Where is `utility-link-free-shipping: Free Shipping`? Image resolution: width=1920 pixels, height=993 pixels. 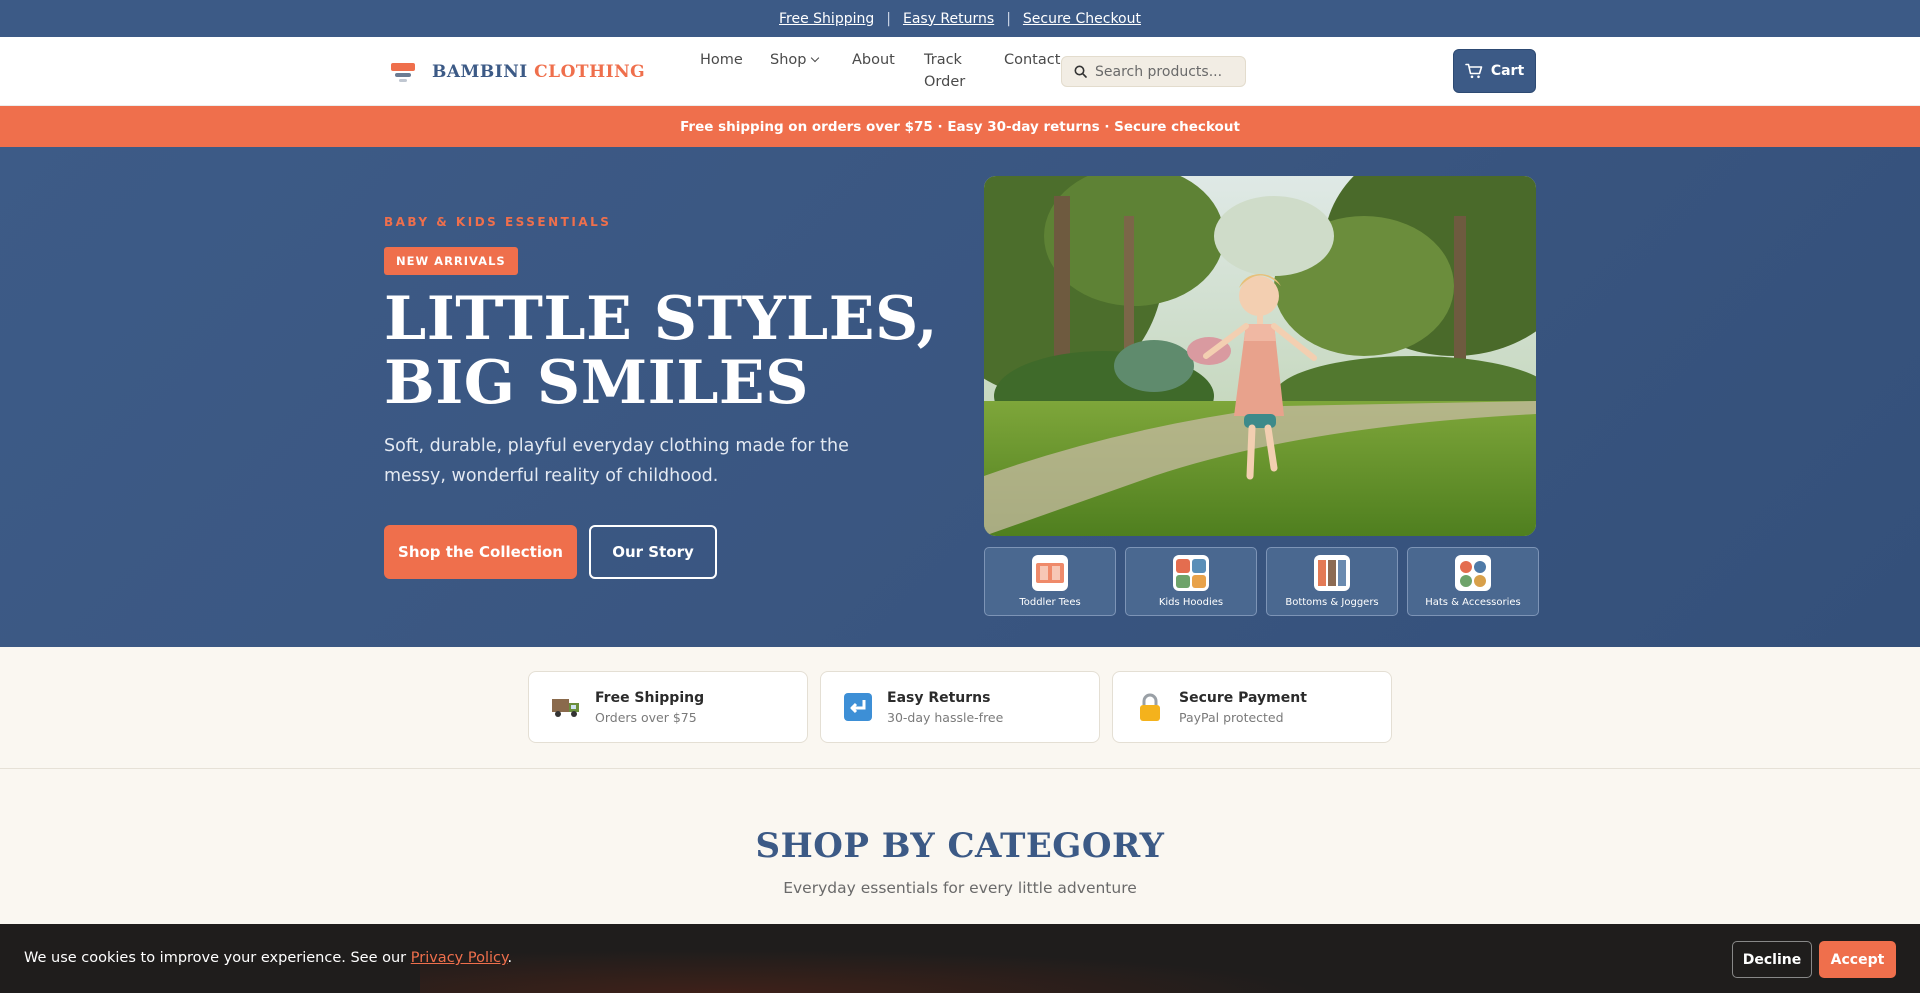
utility-link-free-shipping: Free Shipping is located at coordinates (826, 19).